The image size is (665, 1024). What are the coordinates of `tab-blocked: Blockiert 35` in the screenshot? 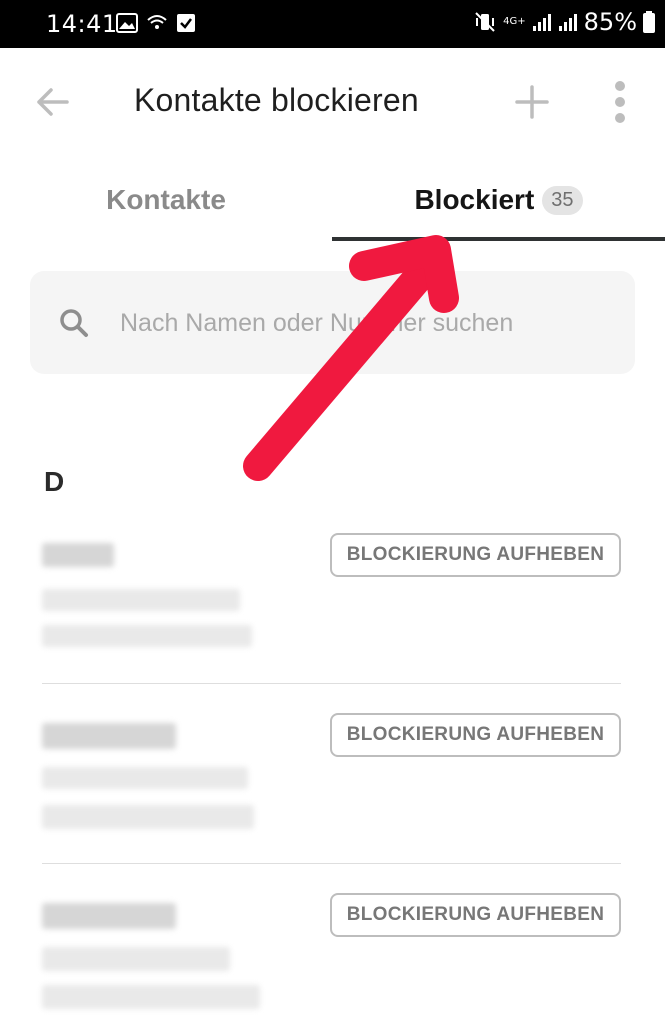 It's located at (498, 200).